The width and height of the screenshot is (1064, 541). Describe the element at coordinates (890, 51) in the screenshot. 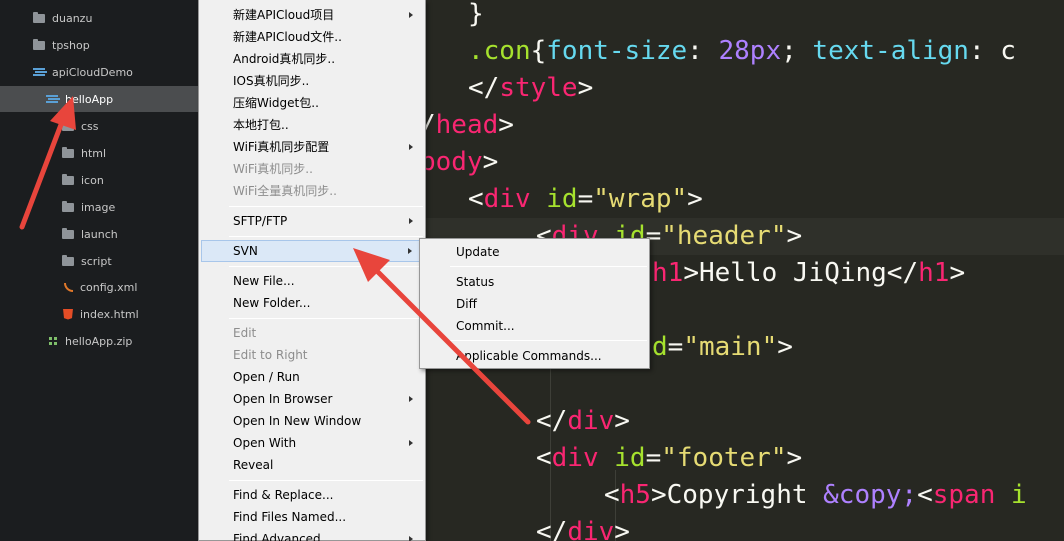

I see `code-token: text-align` at that location.